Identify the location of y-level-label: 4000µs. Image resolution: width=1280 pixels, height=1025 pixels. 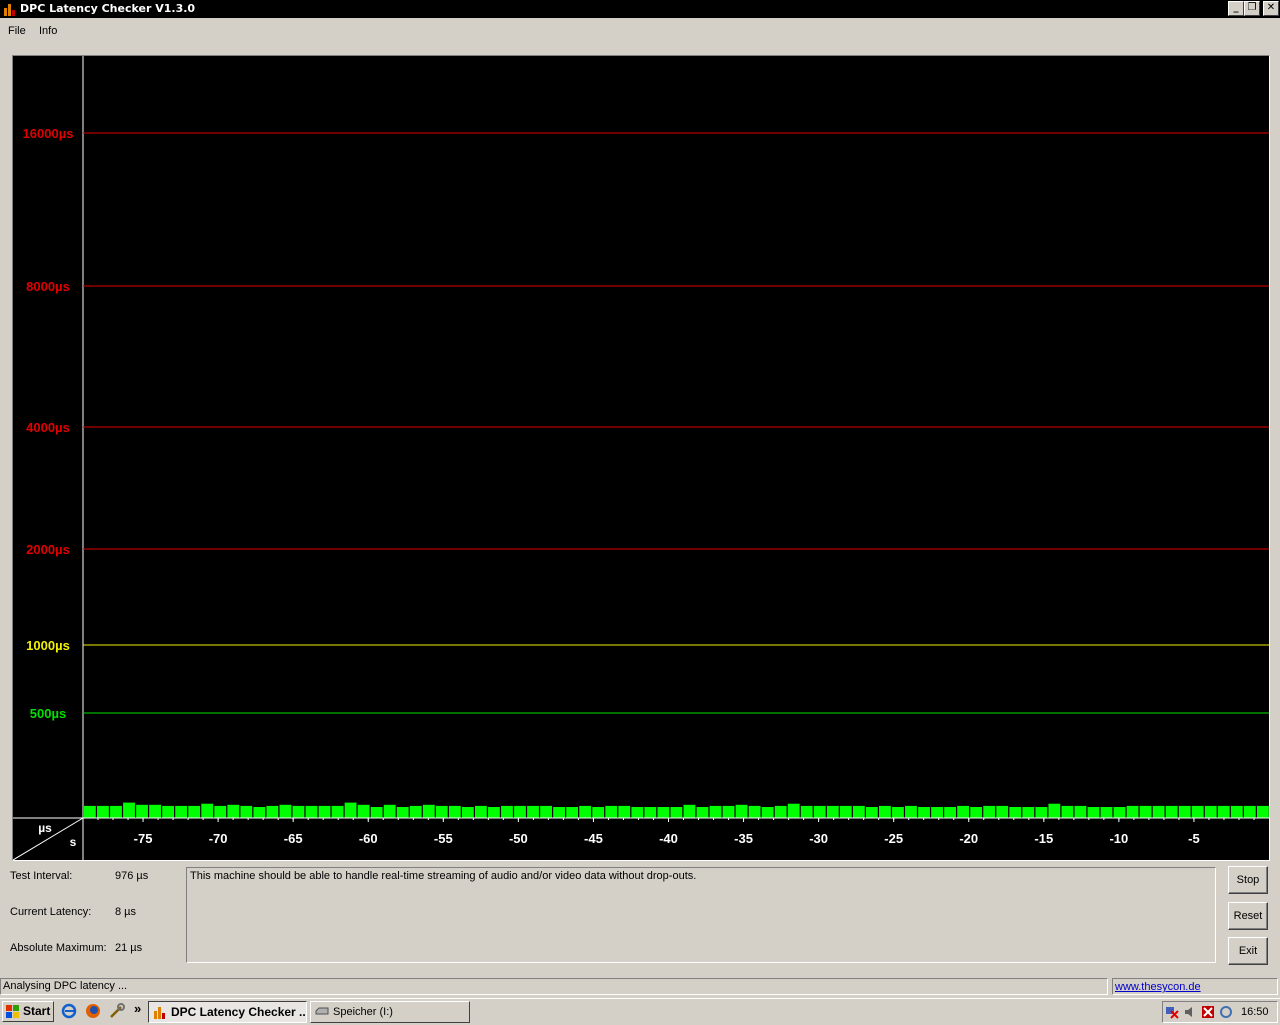
(48, 427).